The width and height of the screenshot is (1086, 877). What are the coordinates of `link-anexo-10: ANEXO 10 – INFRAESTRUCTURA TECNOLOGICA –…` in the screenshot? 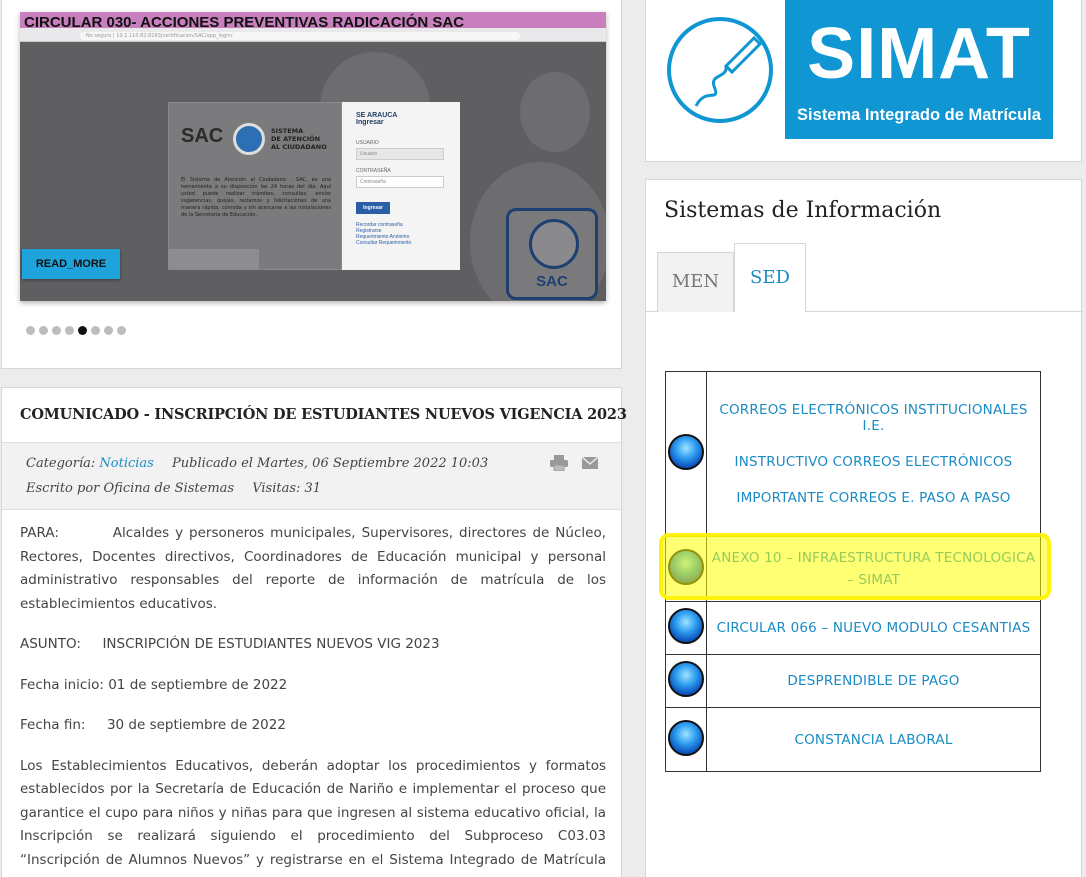 It's located at (873, 569).